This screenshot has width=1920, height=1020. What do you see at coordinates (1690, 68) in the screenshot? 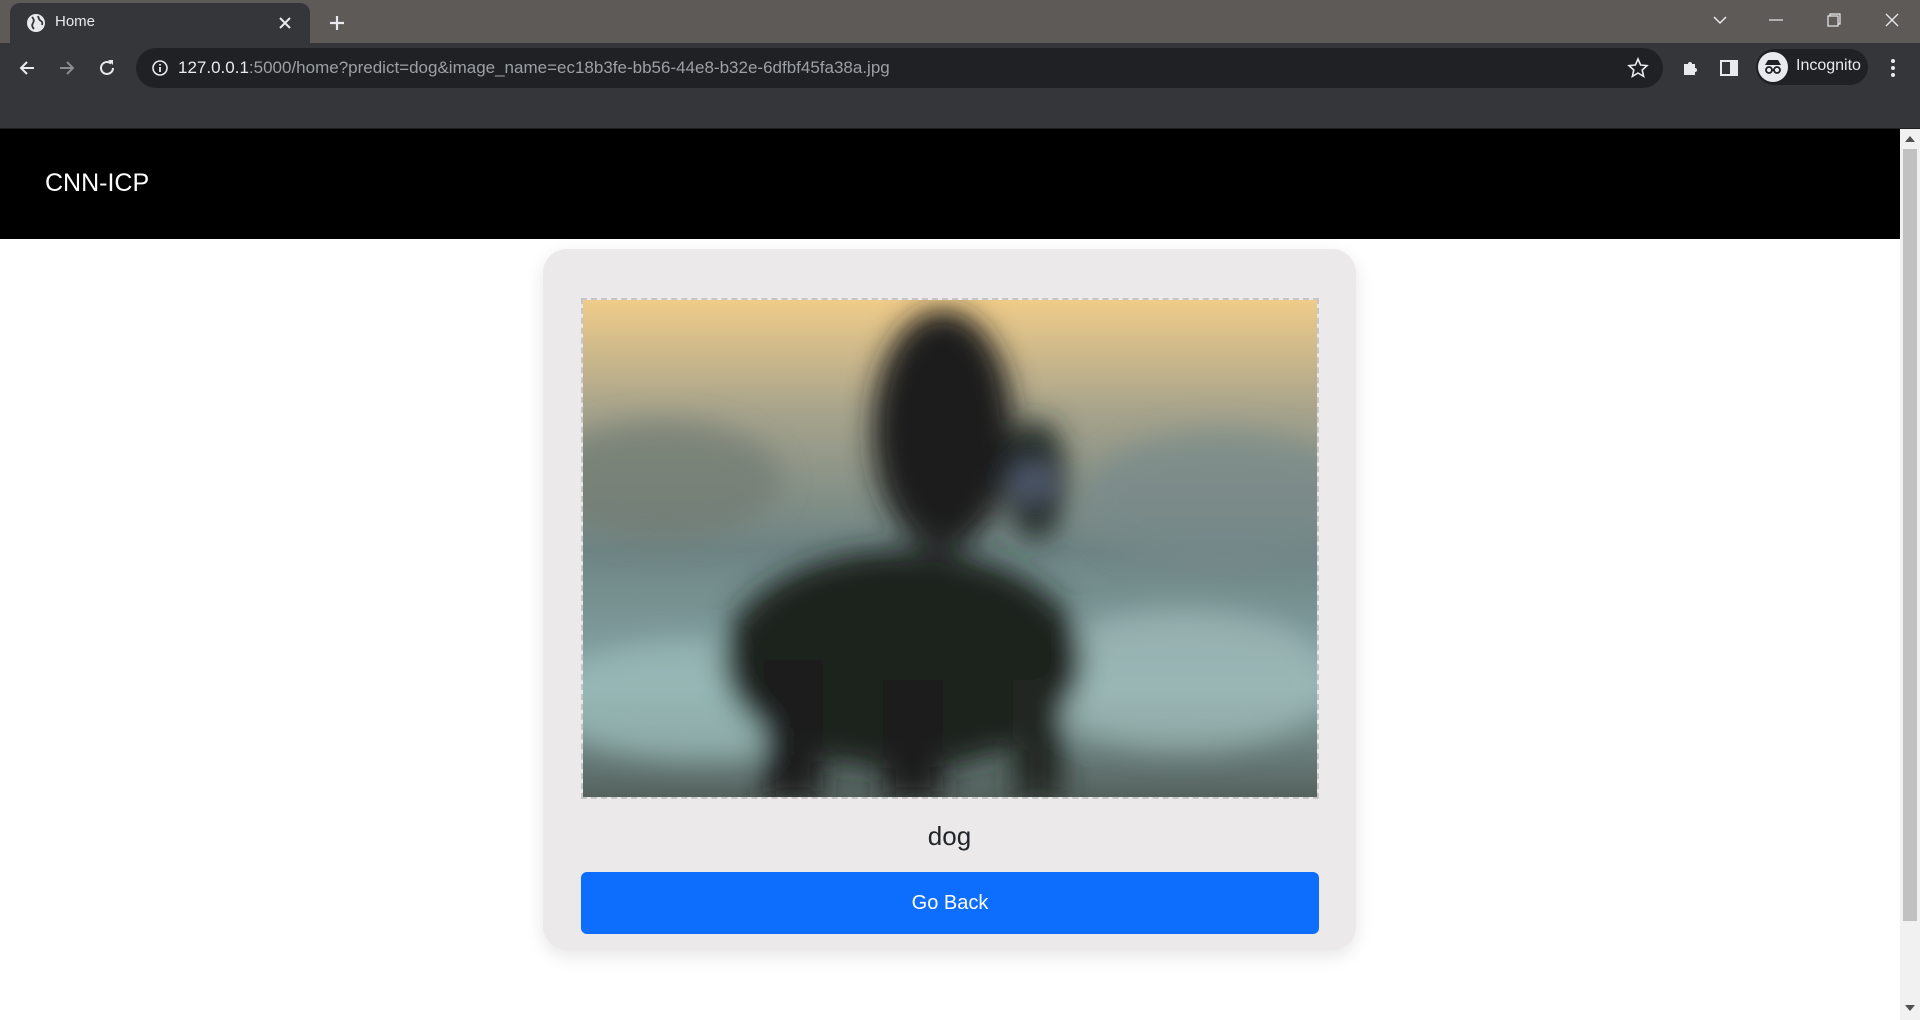
I see `puzzle-icon` at bounding box center [1690, 68].